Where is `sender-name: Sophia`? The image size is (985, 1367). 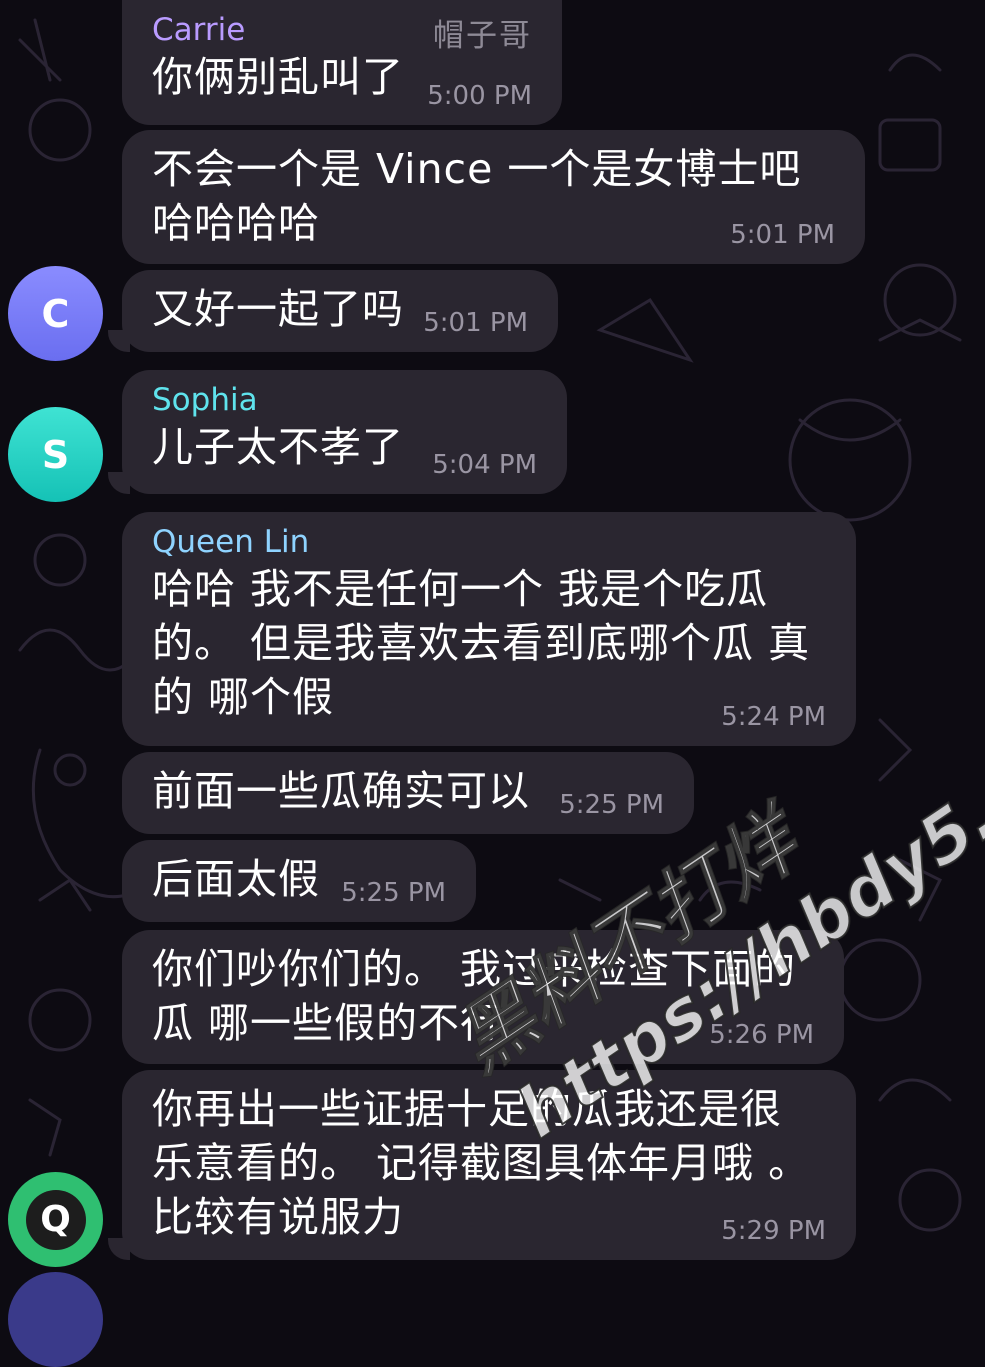
sender-name: Sophia is located at coordinates (344, 400).